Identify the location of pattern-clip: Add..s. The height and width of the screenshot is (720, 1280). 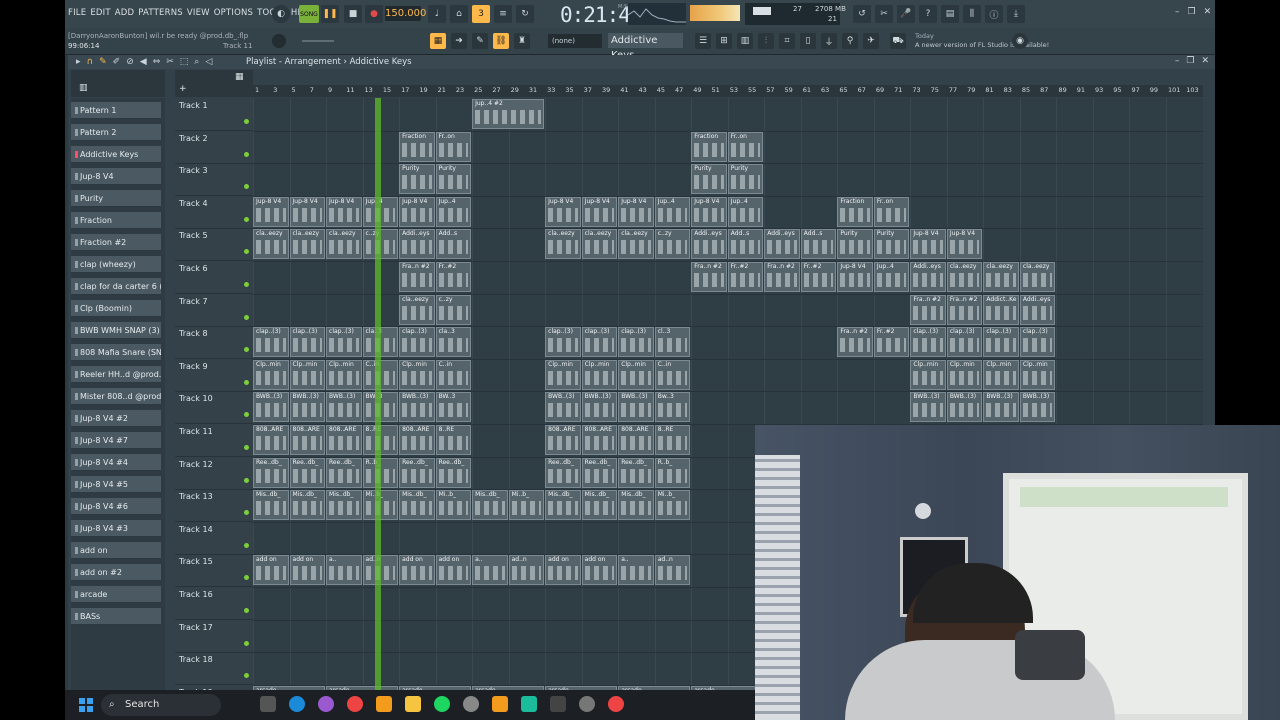
(745, 244).